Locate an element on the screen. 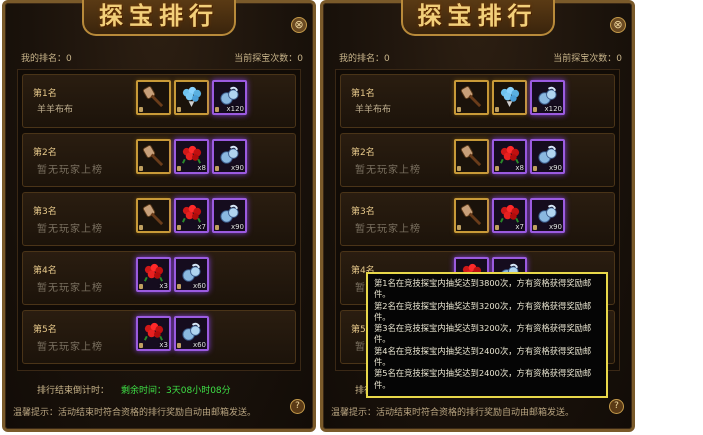 The width and height of the screenshot is (703, 435). item-quantity: x3 is located at coordinates (163, 286).